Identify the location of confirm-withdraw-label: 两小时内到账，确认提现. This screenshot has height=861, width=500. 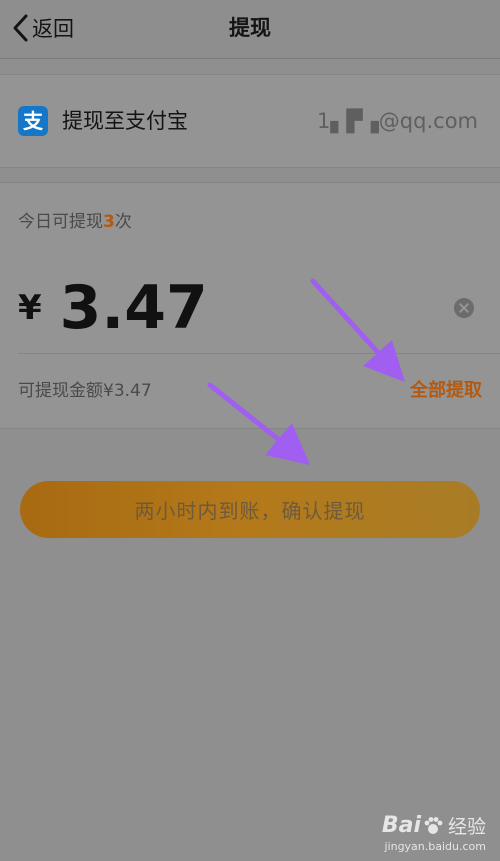
(250, 511).